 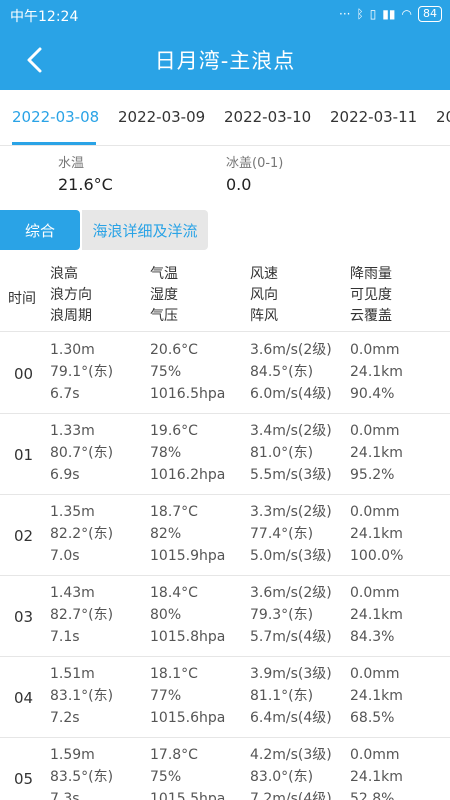 I want to click on row-cell: 1.43m 82.7°(东) 7.1s, so click(x=81, y=615).